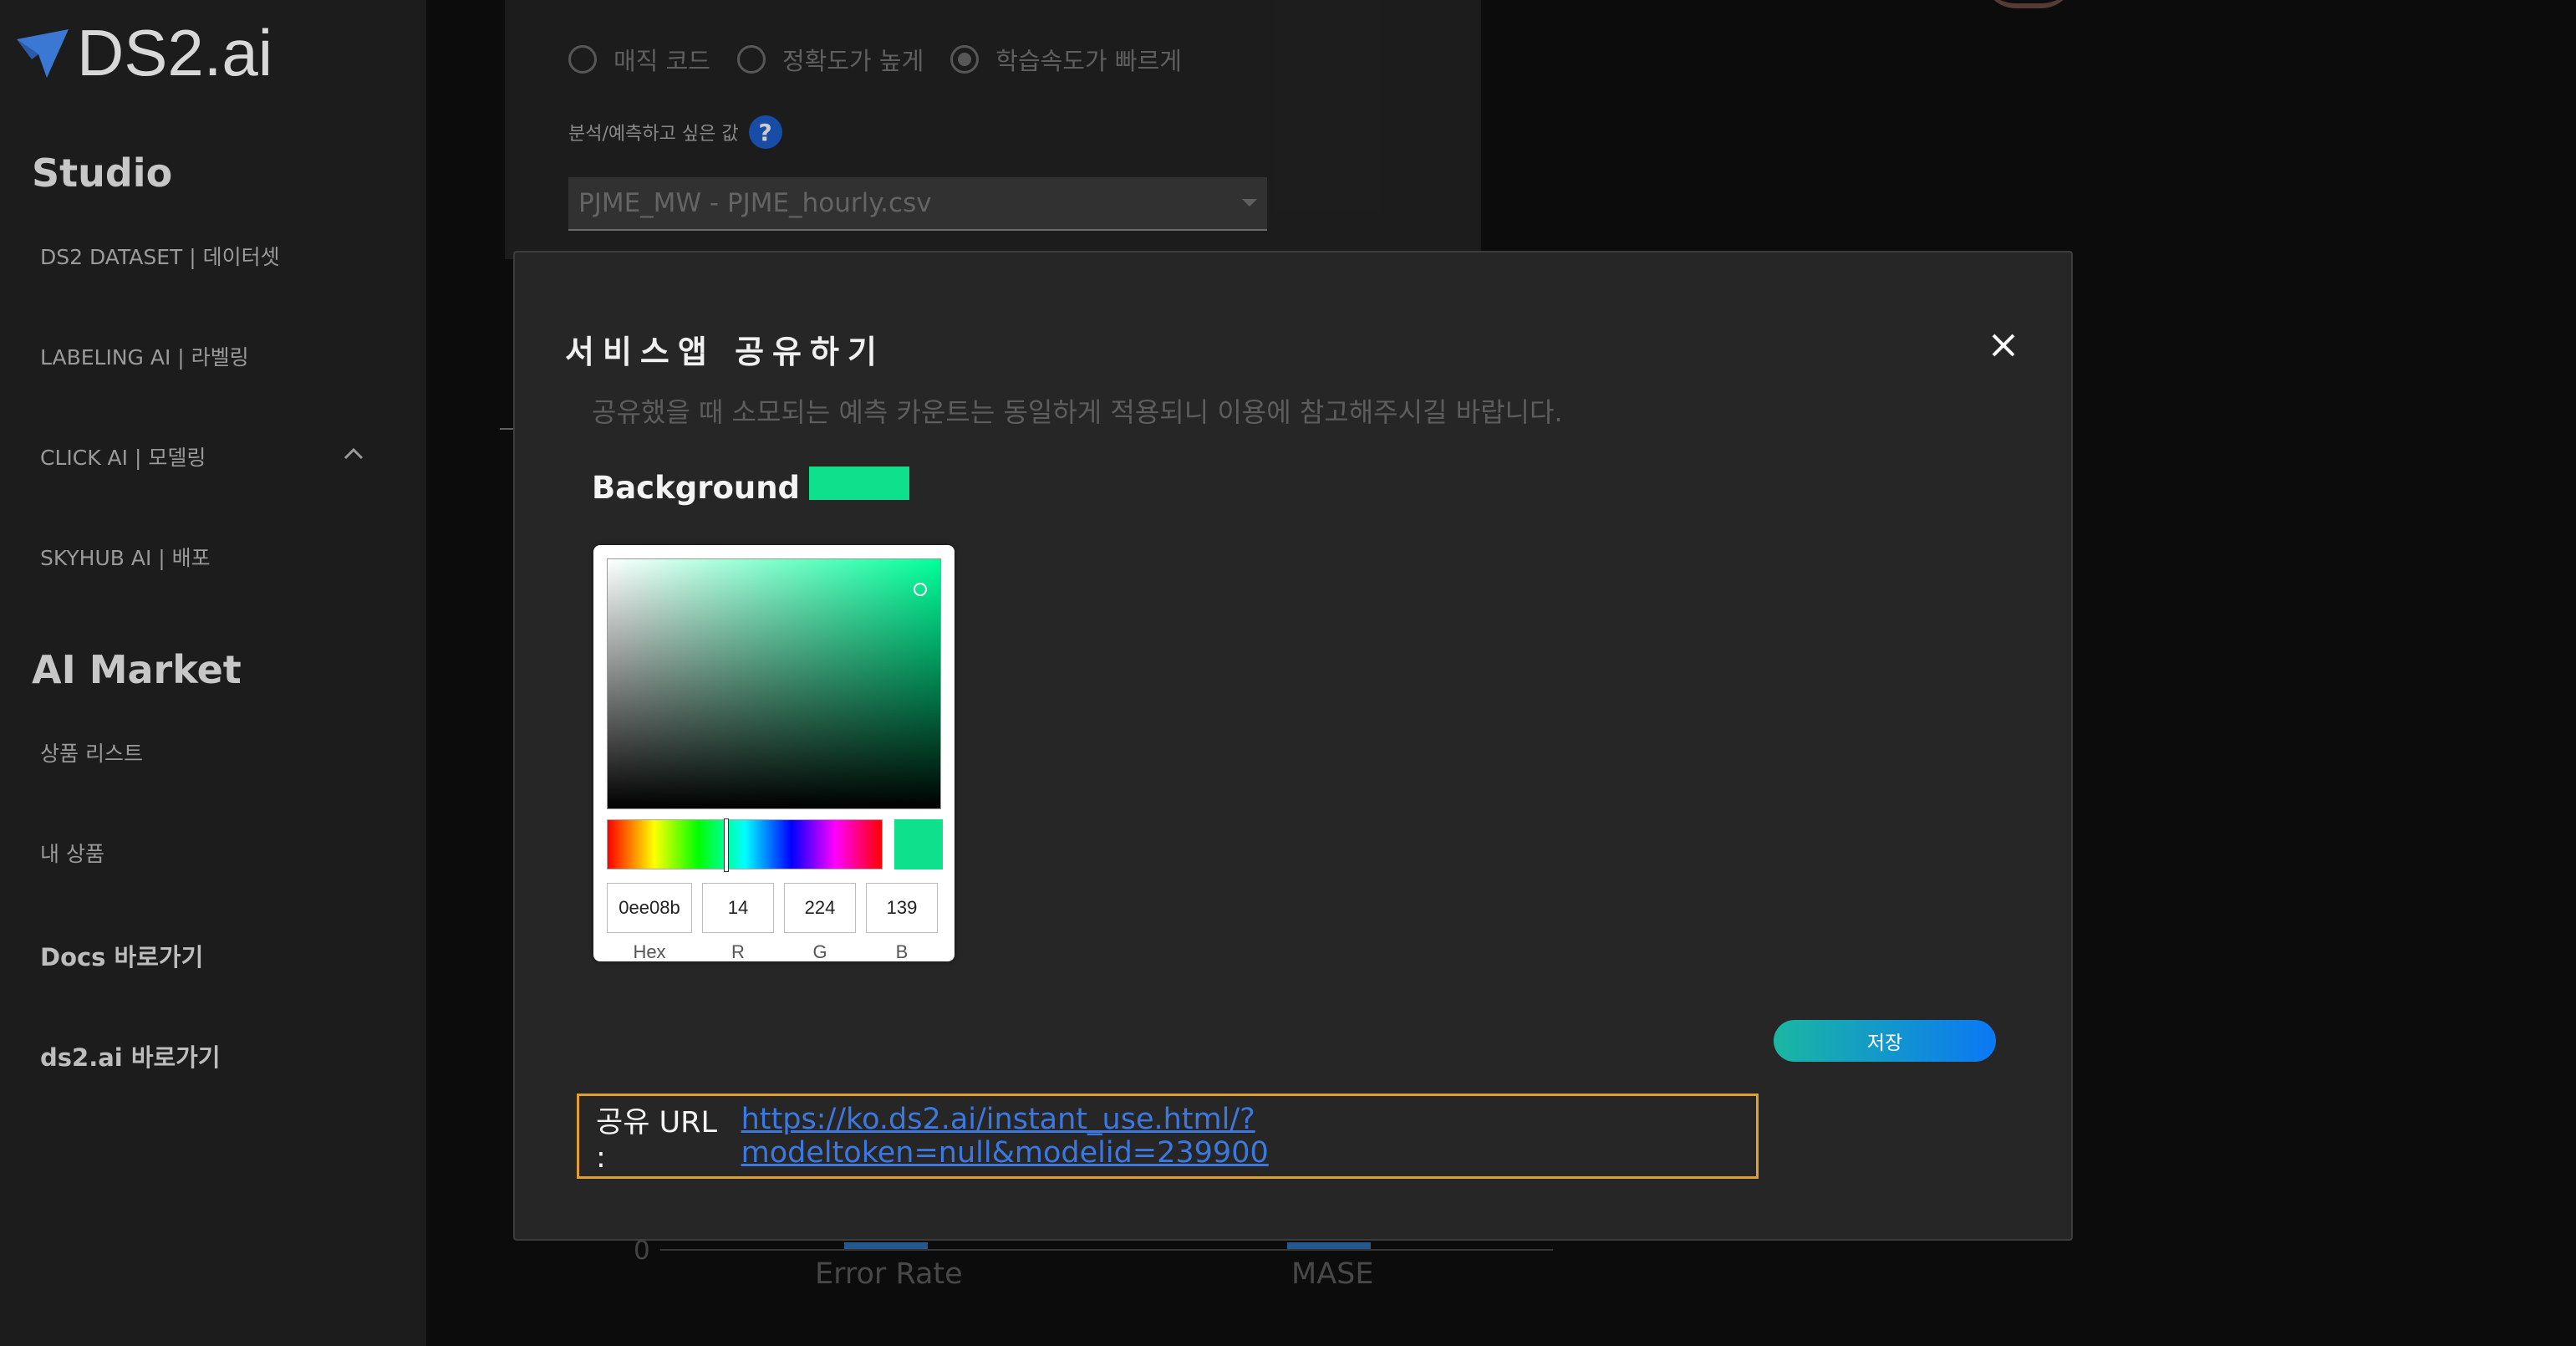 The image size is (2576, 1346). I want to click on sidebar-item-click-ai: CLICK AI | 모델링, so click(123, 456).